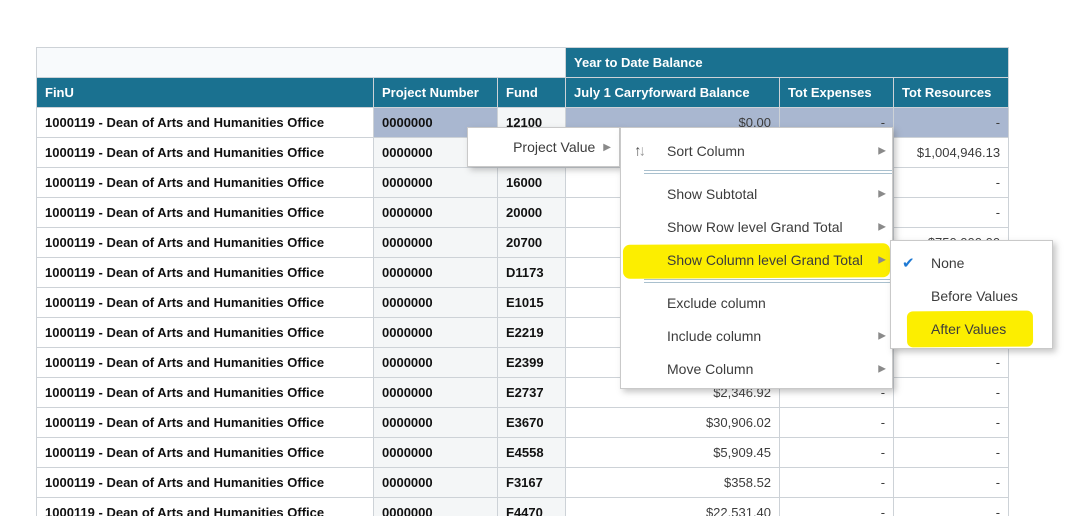 Image resolution: width=1076 pixels, height=516 pixels. I want to click on submenu-item-label: None, so click(948, 262).